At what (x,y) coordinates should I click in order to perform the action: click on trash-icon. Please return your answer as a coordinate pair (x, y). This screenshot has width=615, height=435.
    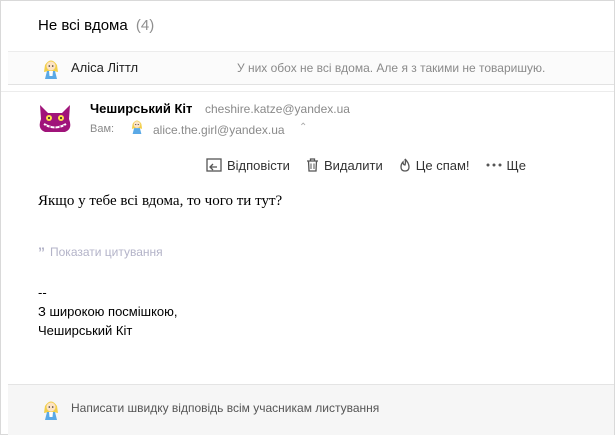
    Looking at the image, I should click on (312, 165).